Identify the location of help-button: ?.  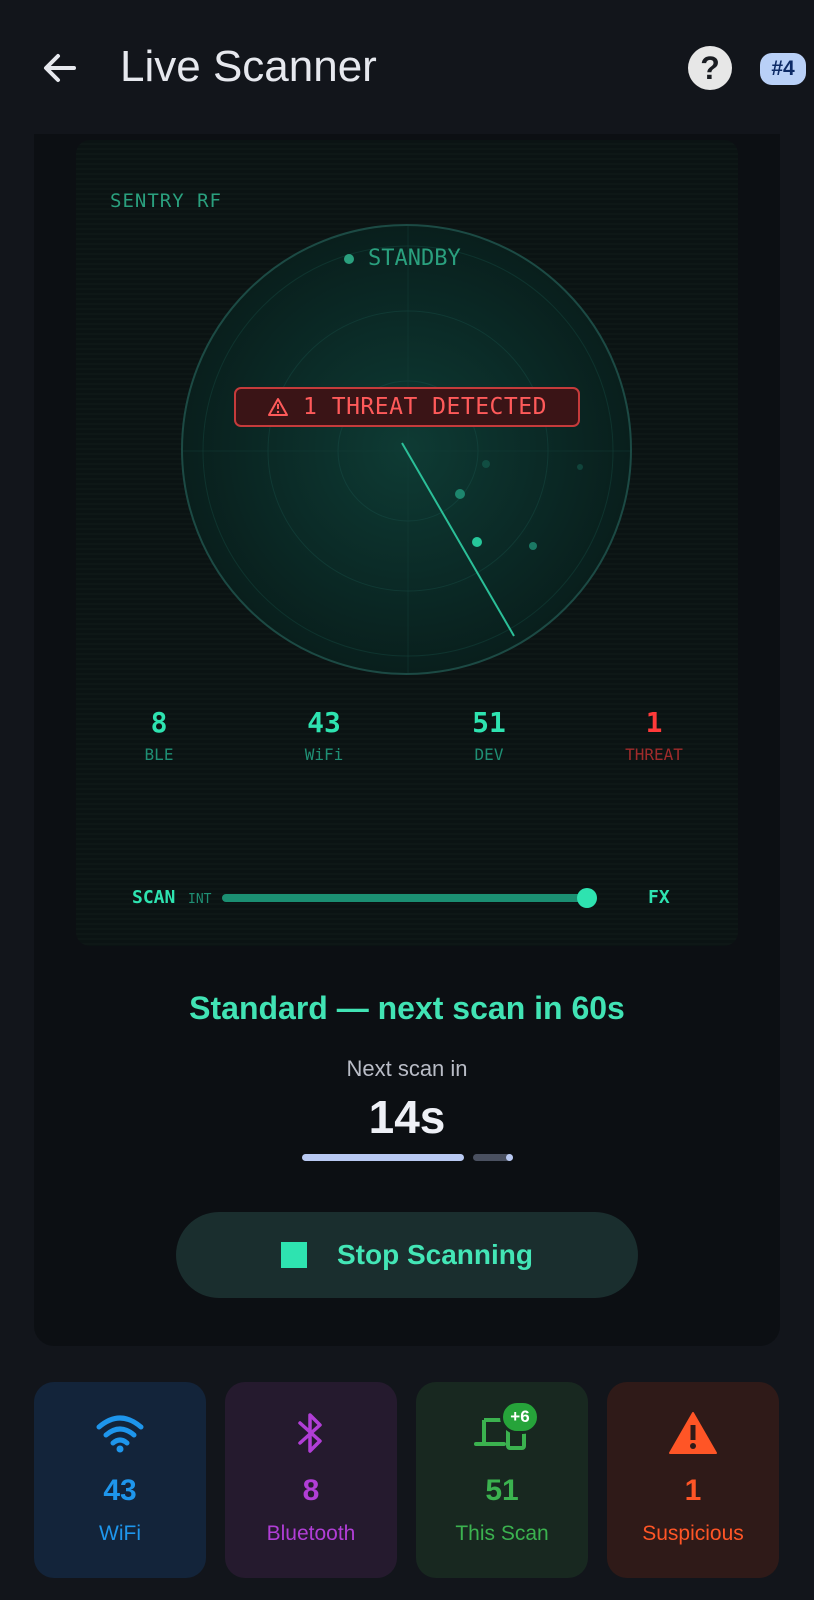
(710, 68).